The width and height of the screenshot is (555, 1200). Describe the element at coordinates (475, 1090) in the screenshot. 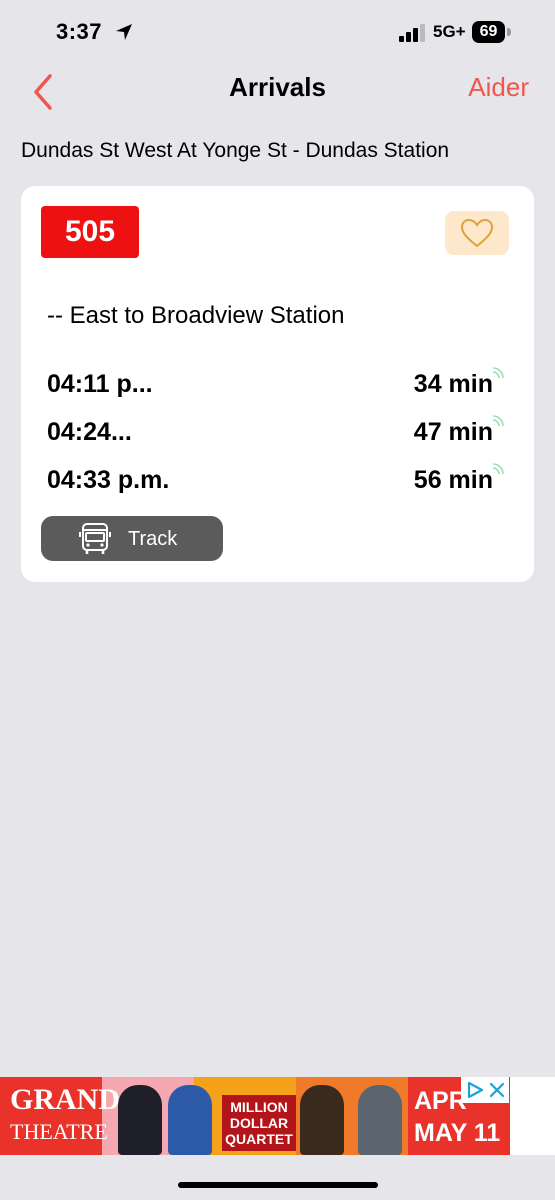

I see `ad-info-icon` at that location.